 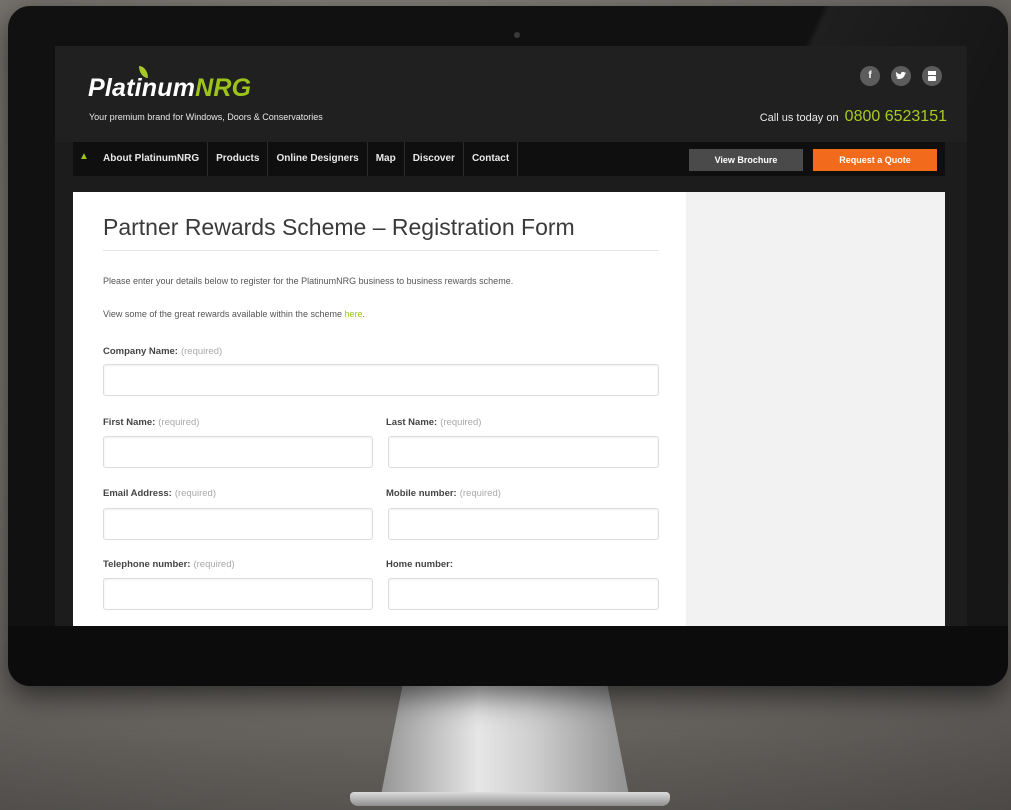 What do you see at coordinates (491, 159) in the screenshot?
I see `nav-item-contact: Contact` at bounding box center [491, 159].